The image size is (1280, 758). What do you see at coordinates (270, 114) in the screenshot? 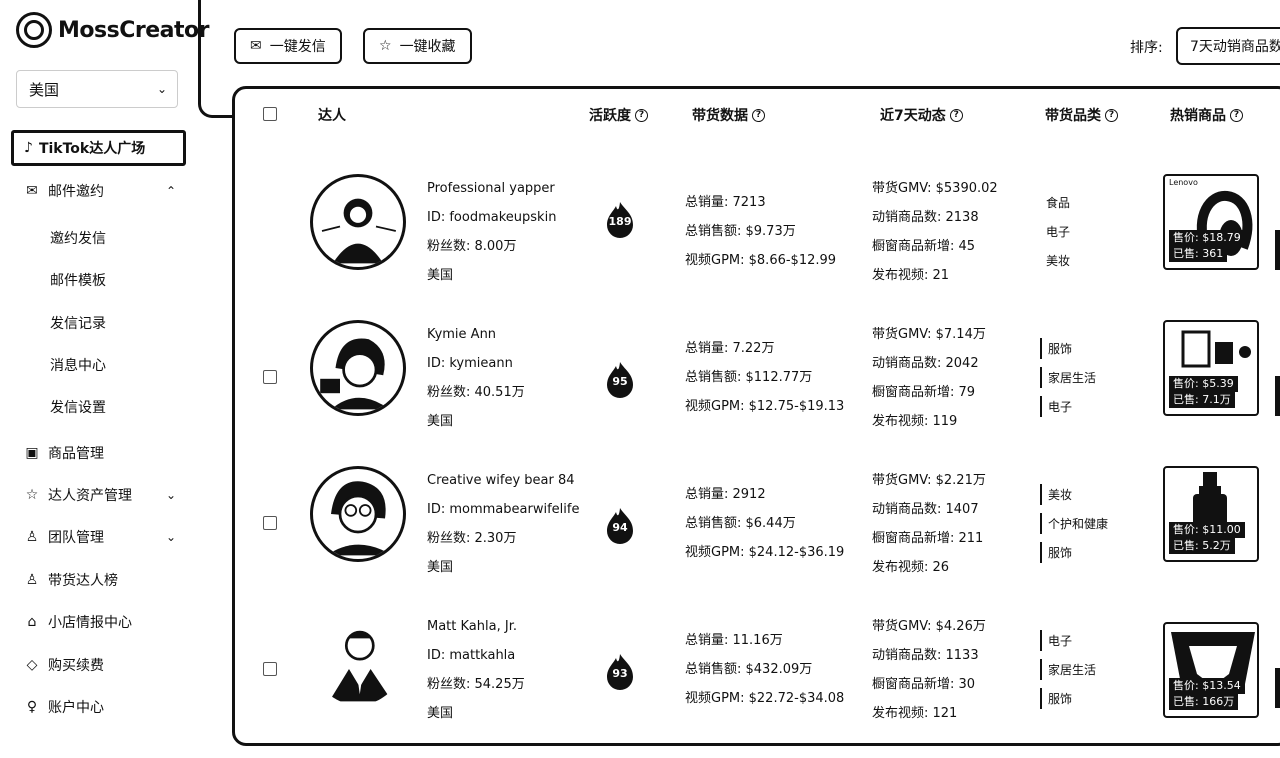
I see `select-all-checkbox` at bounding box center [270, 114].